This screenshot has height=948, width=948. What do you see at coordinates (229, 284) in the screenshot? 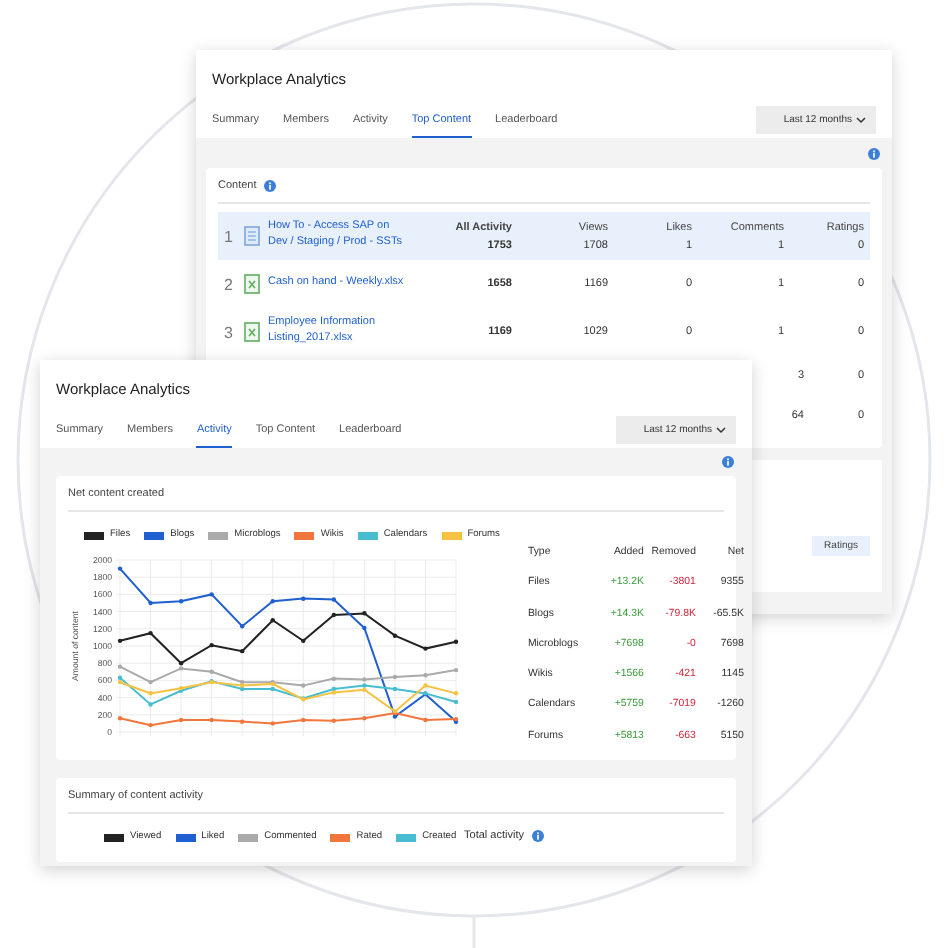
I see `rank-number: 2` at bounding box center [229, 284].